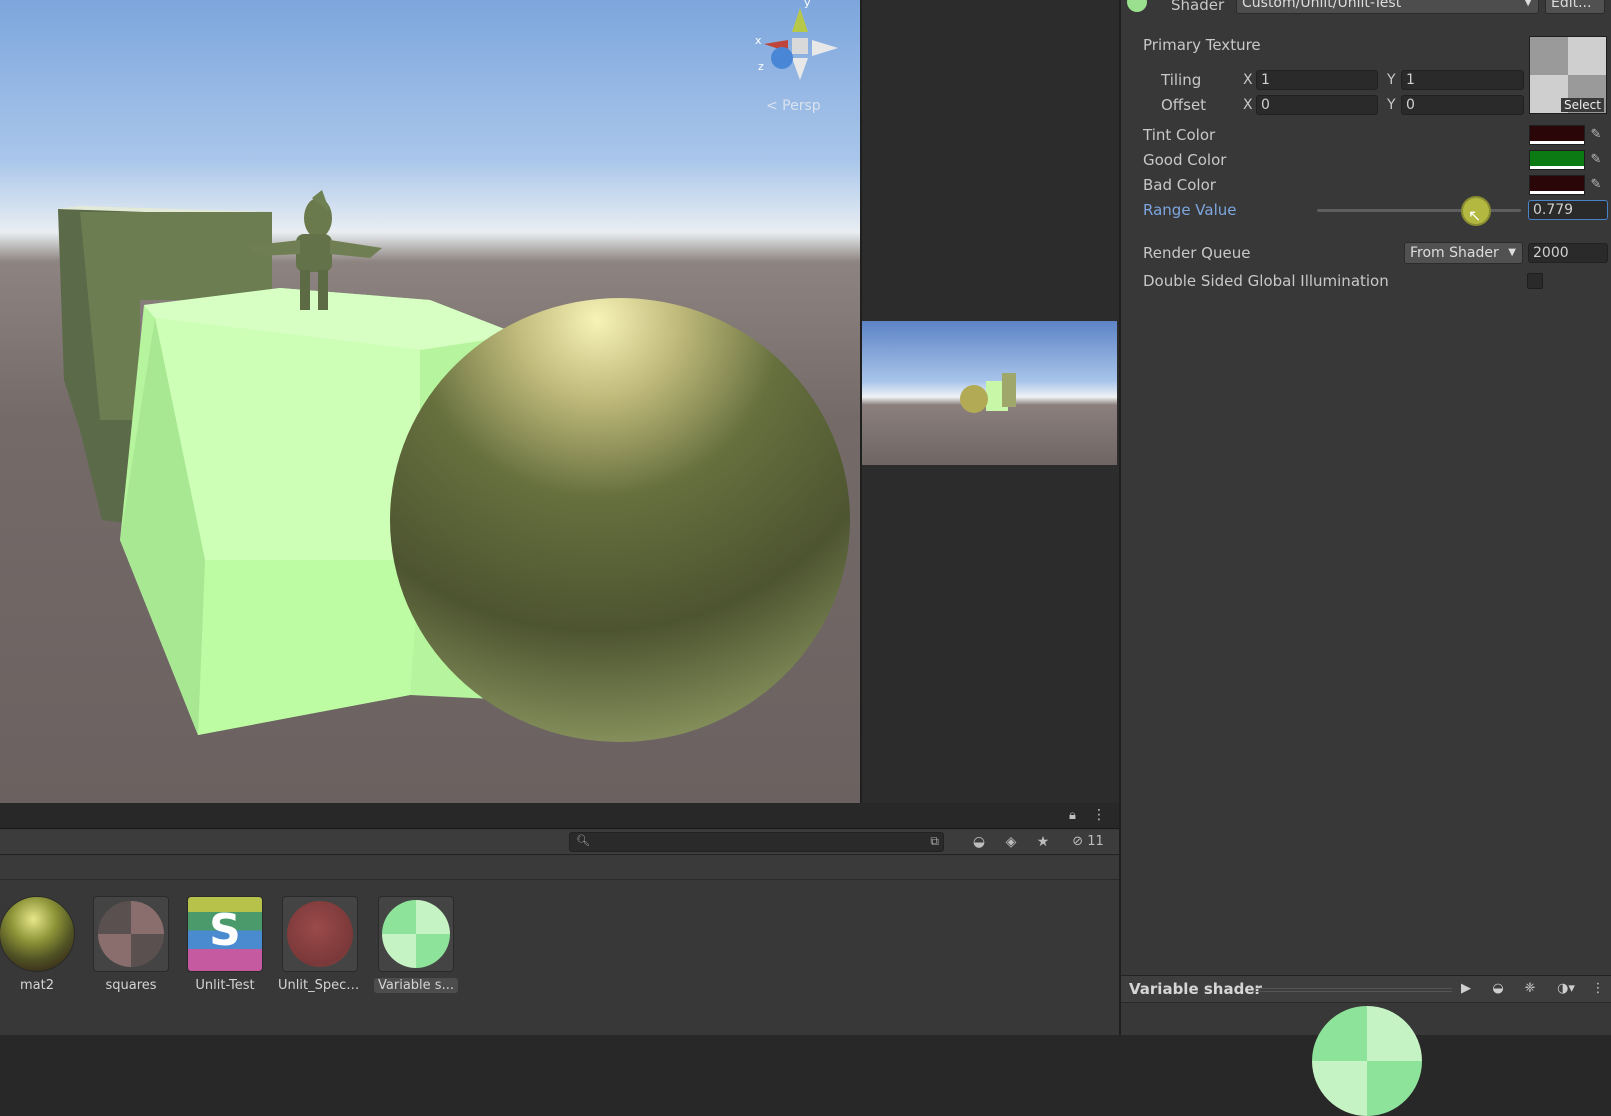  Describe the element at coordinates (1095, 841) in the screenshot. I see `hidden-count: 11` at that location.